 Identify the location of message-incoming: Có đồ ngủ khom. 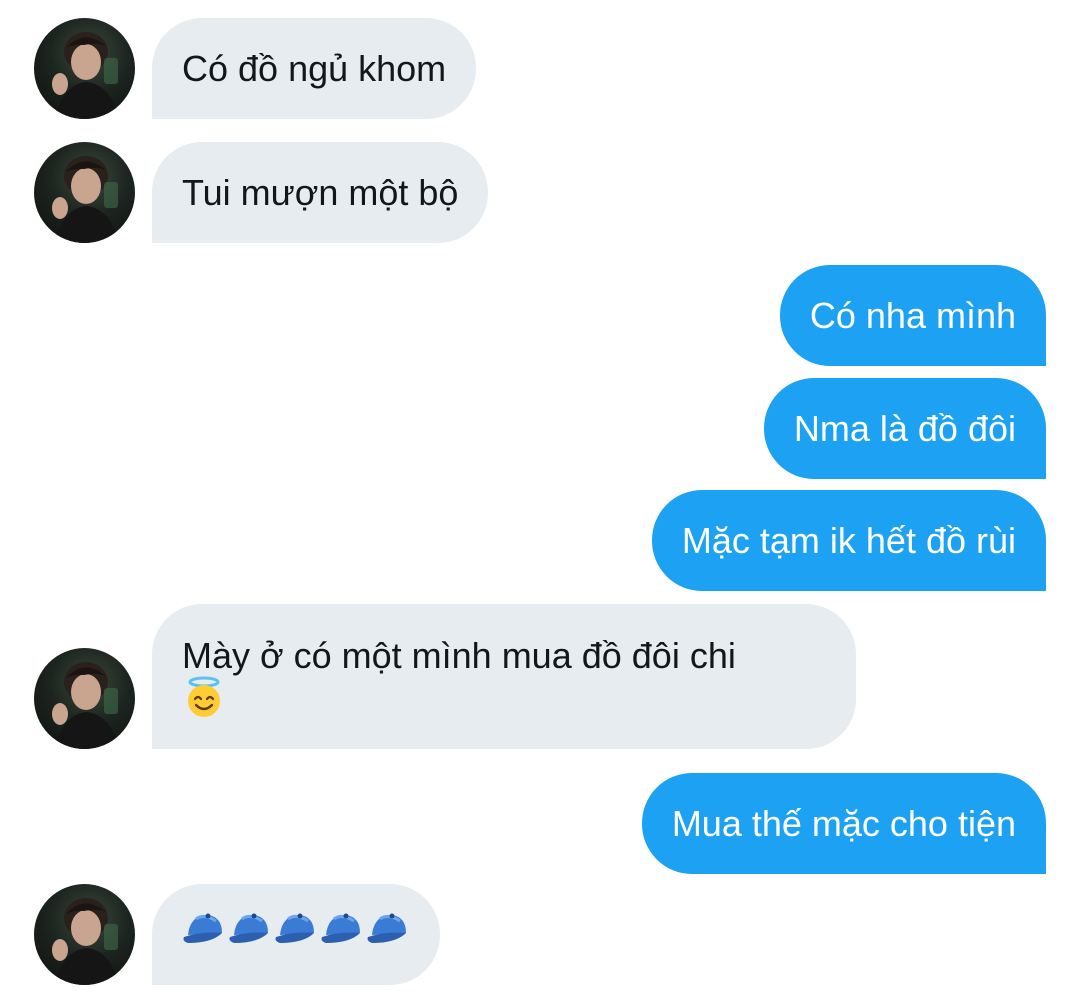
(314, 68).